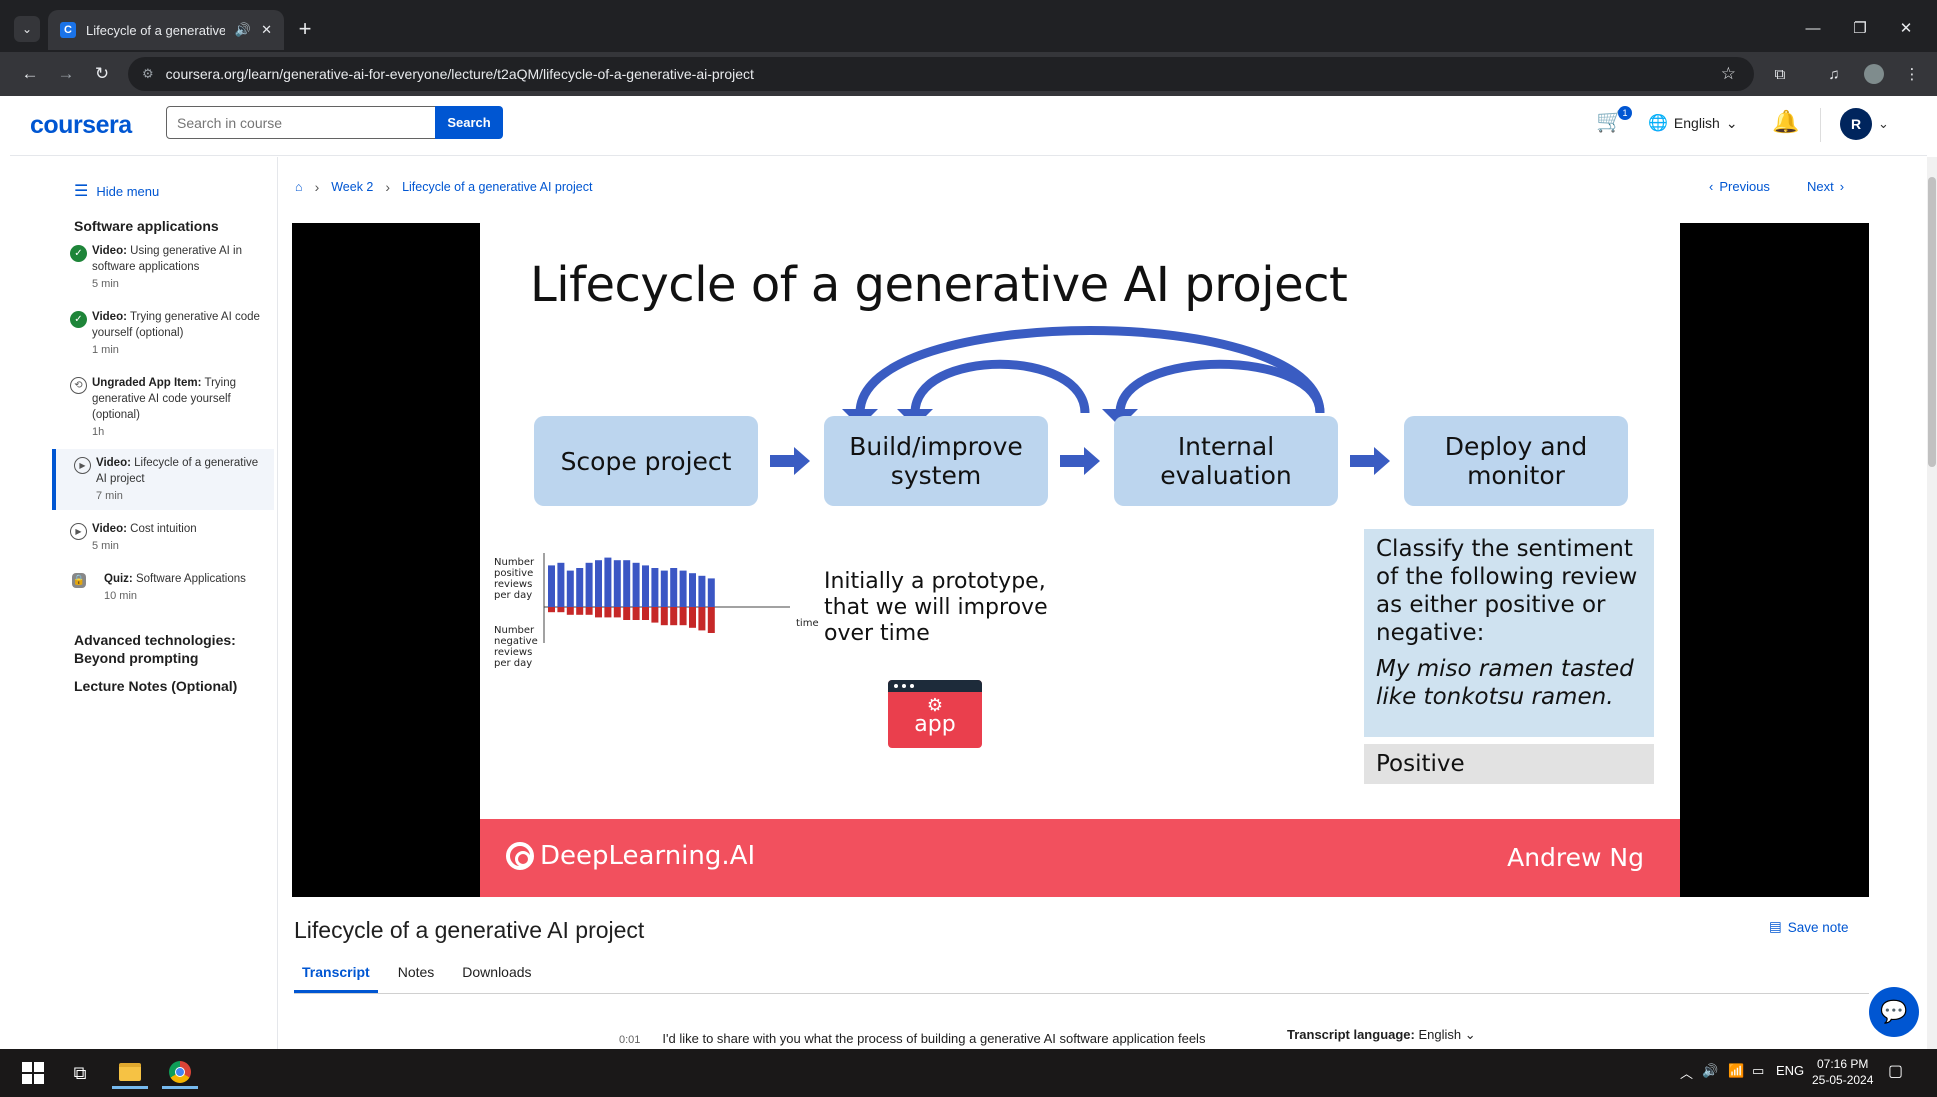 The image size is (1937, 1097). Describe the element at coordinates (155, 686) in the screenshot. I see `section-title-lecture-notes: Lecture Notes (Optional)` at that location.